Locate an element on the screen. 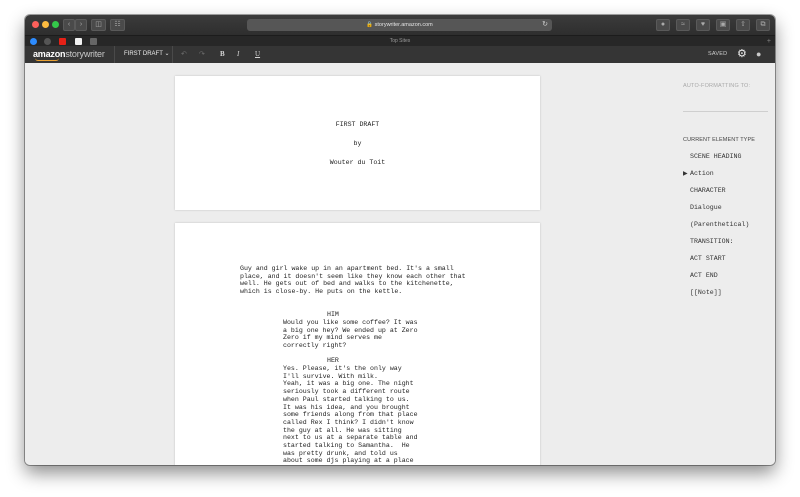 This screenshot has height=497, width=800. amazon-favicon-icon is located at coordinates (78, 41).